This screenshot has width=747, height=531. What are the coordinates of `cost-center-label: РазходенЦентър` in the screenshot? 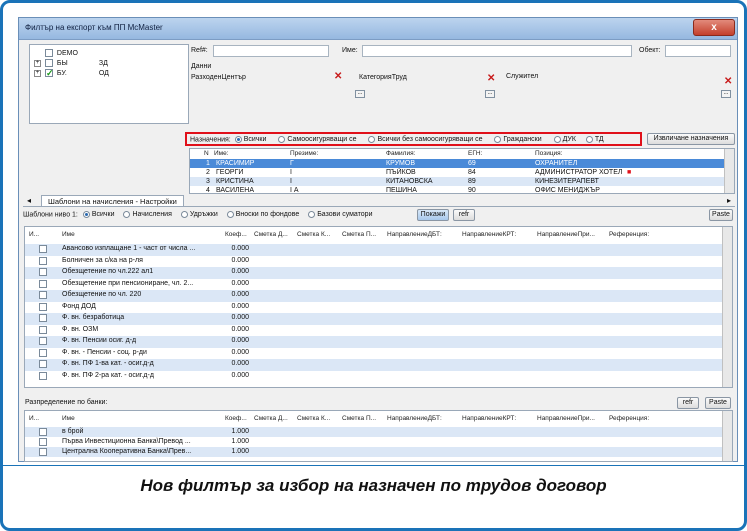 It's located at (218, 77).